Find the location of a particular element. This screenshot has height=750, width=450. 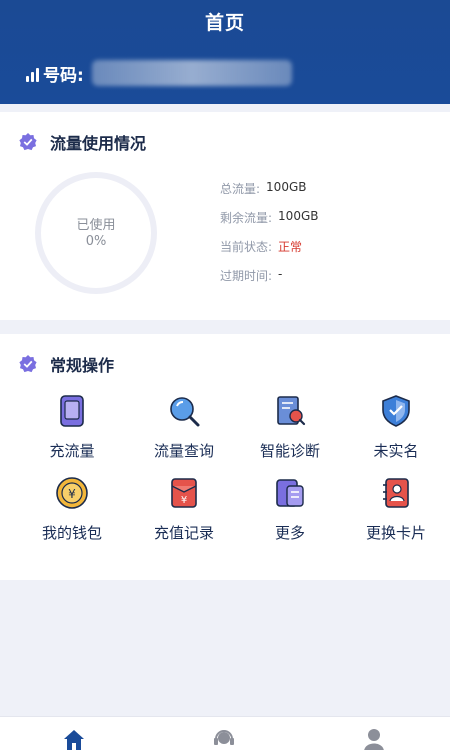

phone-number-masked is located at coordinates (191, 73).